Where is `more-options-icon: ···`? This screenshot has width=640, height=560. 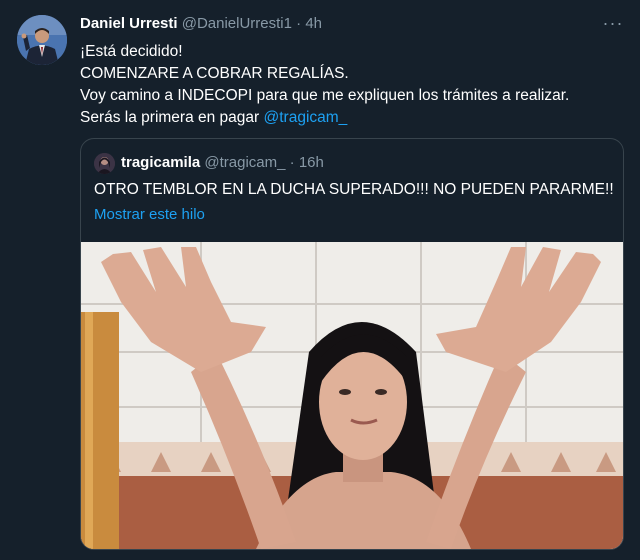 more-options-icon: ··· is located at coordinates (613, 23).